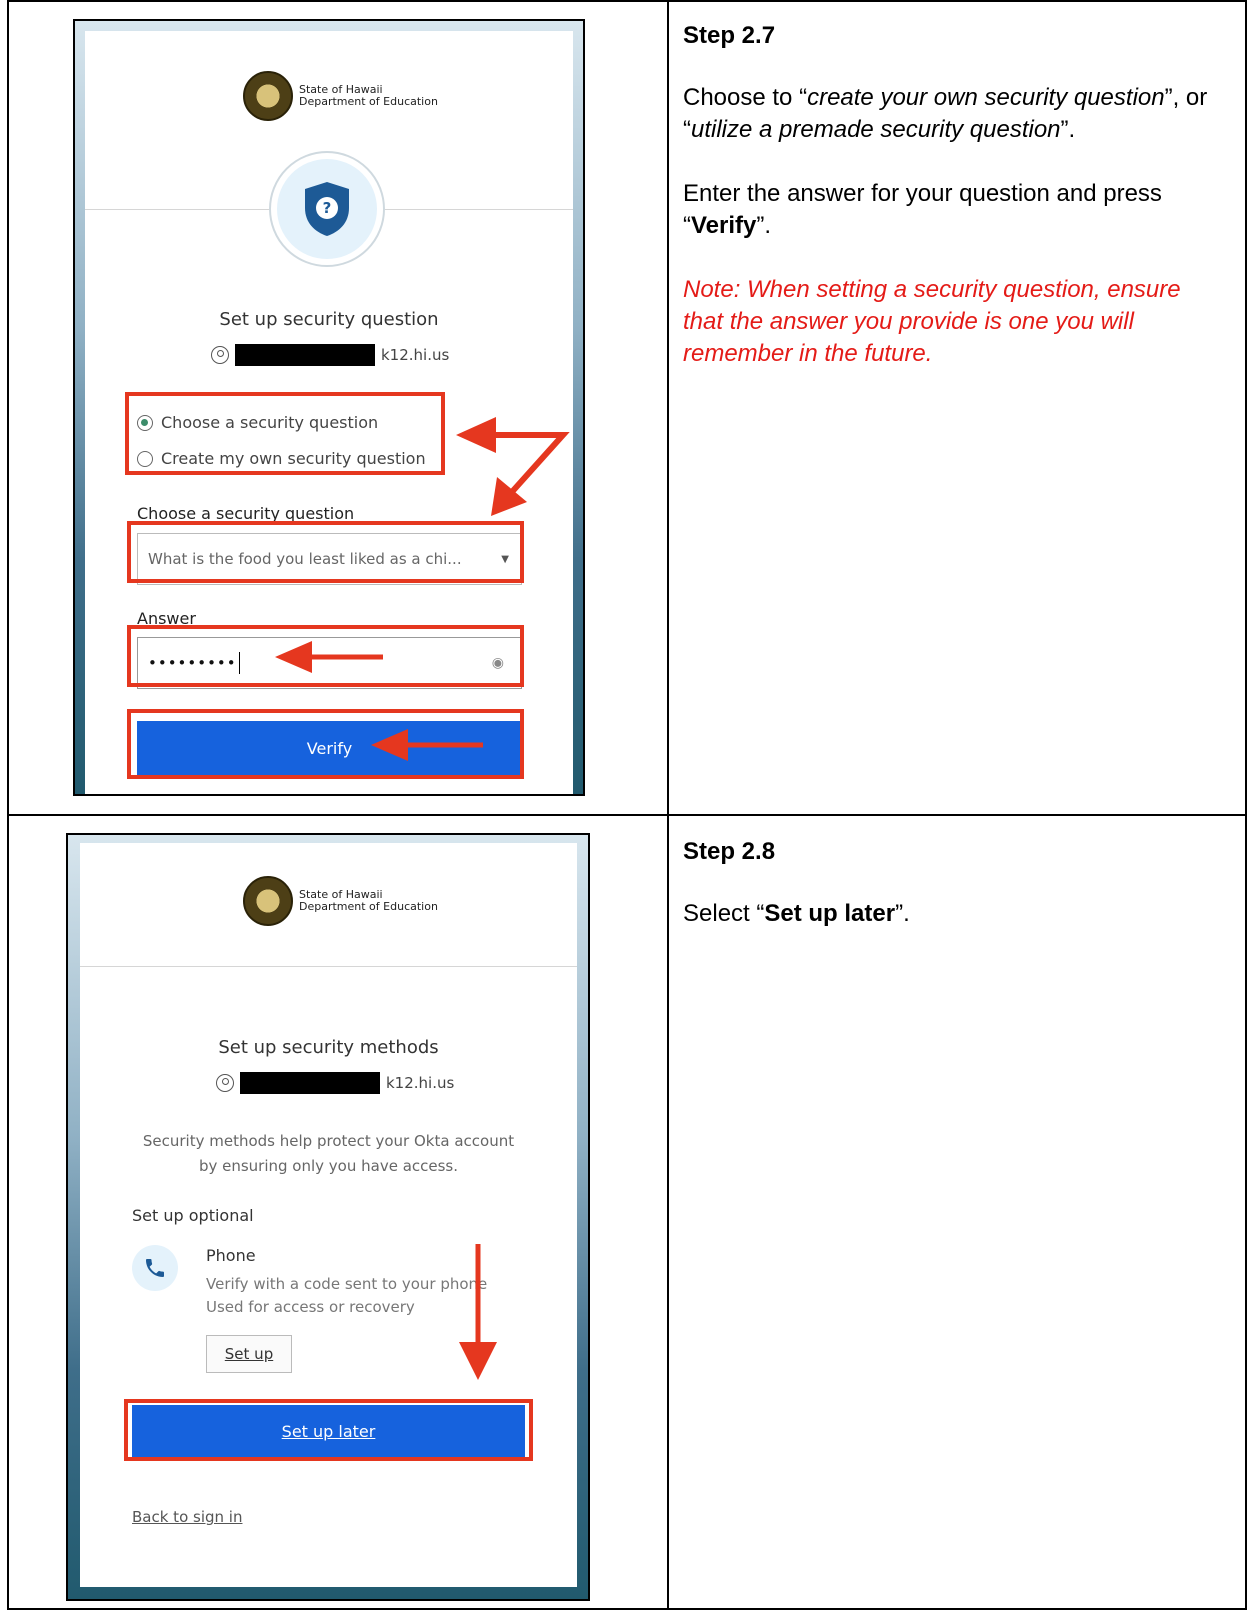  Describe the element at coordinates (422, 898) in the screenshot. I see `annotation-arrows` at that location.